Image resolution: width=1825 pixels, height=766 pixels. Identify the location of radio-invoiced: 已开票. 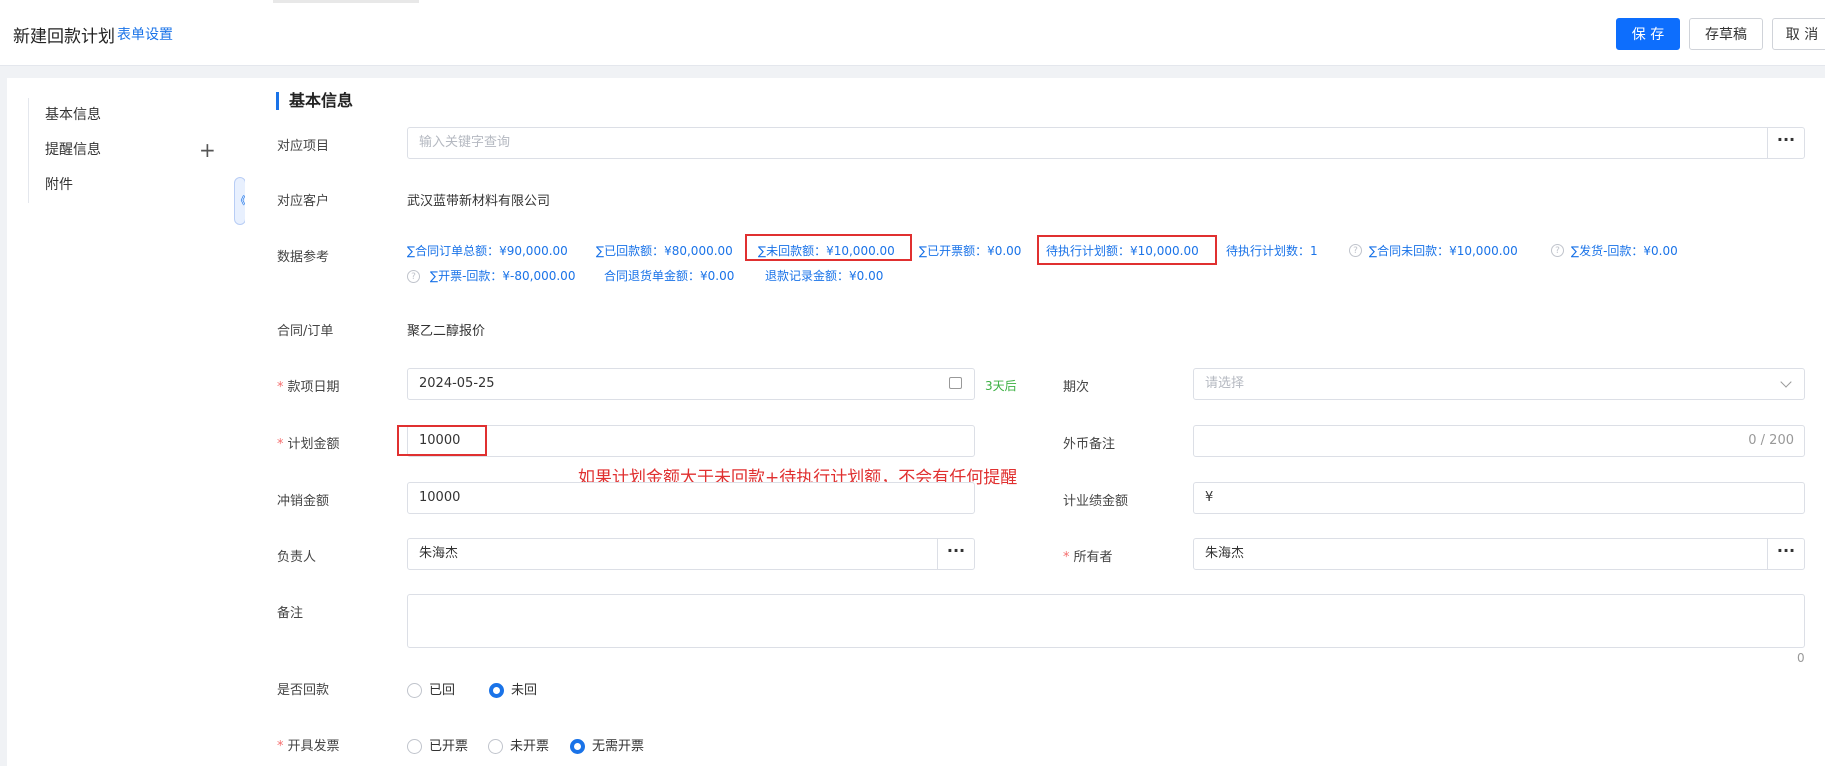
(437, 744).